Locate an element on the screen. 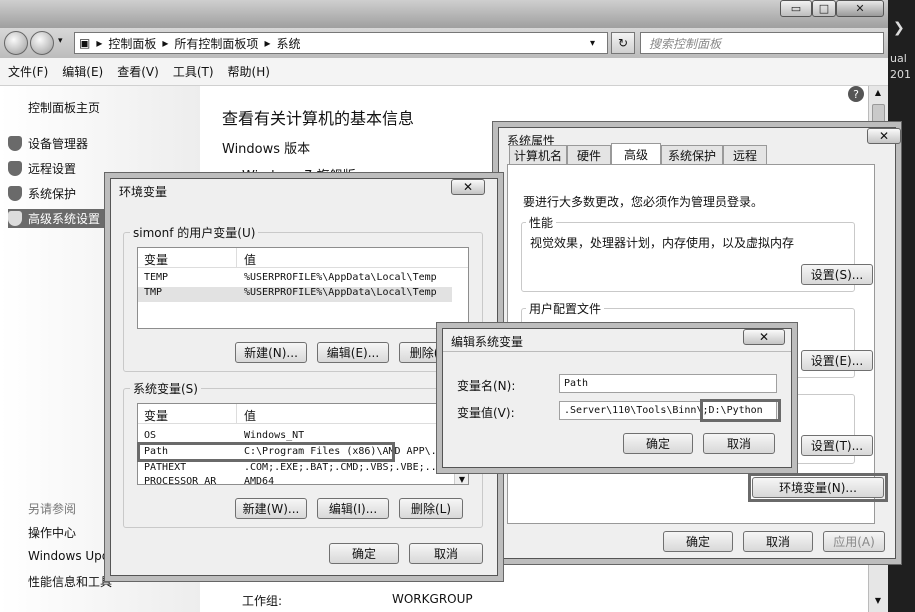 This screenshot has width=915, height=612. workgroup-label: 工作组: is located at coordinates (262, 601).